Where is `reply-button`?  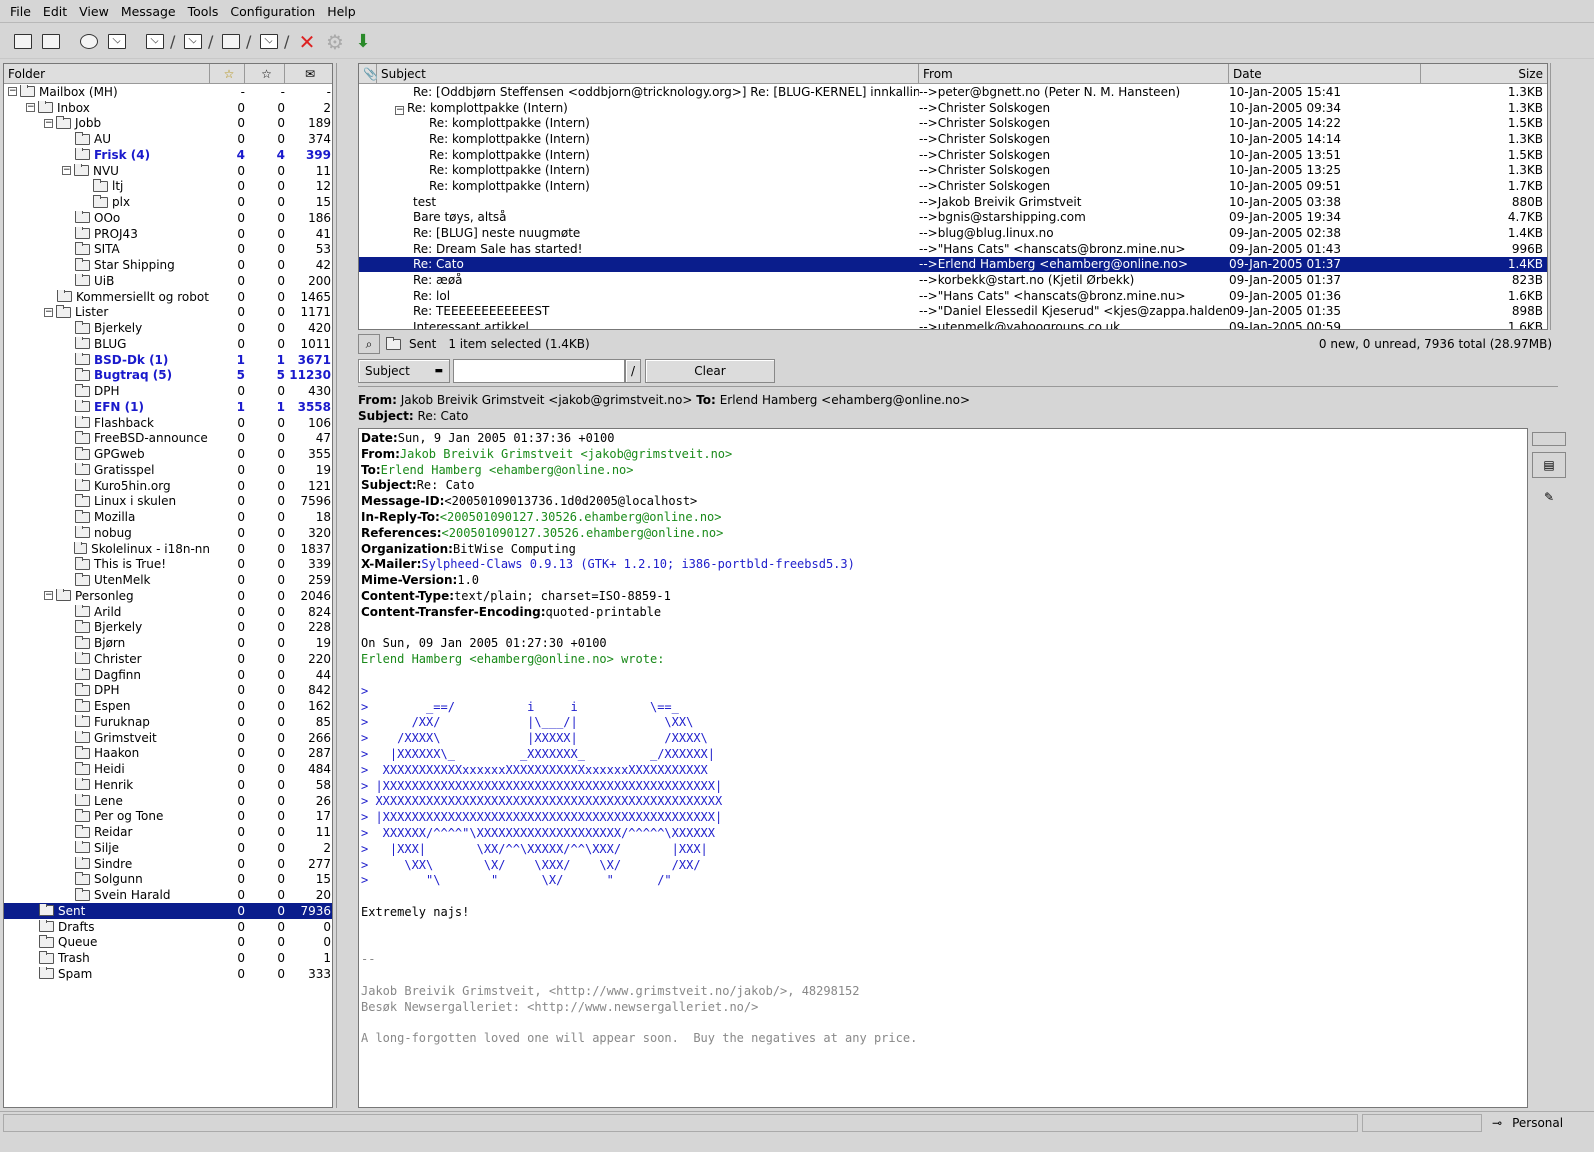 reply-button is located at coordinates (155, 42).